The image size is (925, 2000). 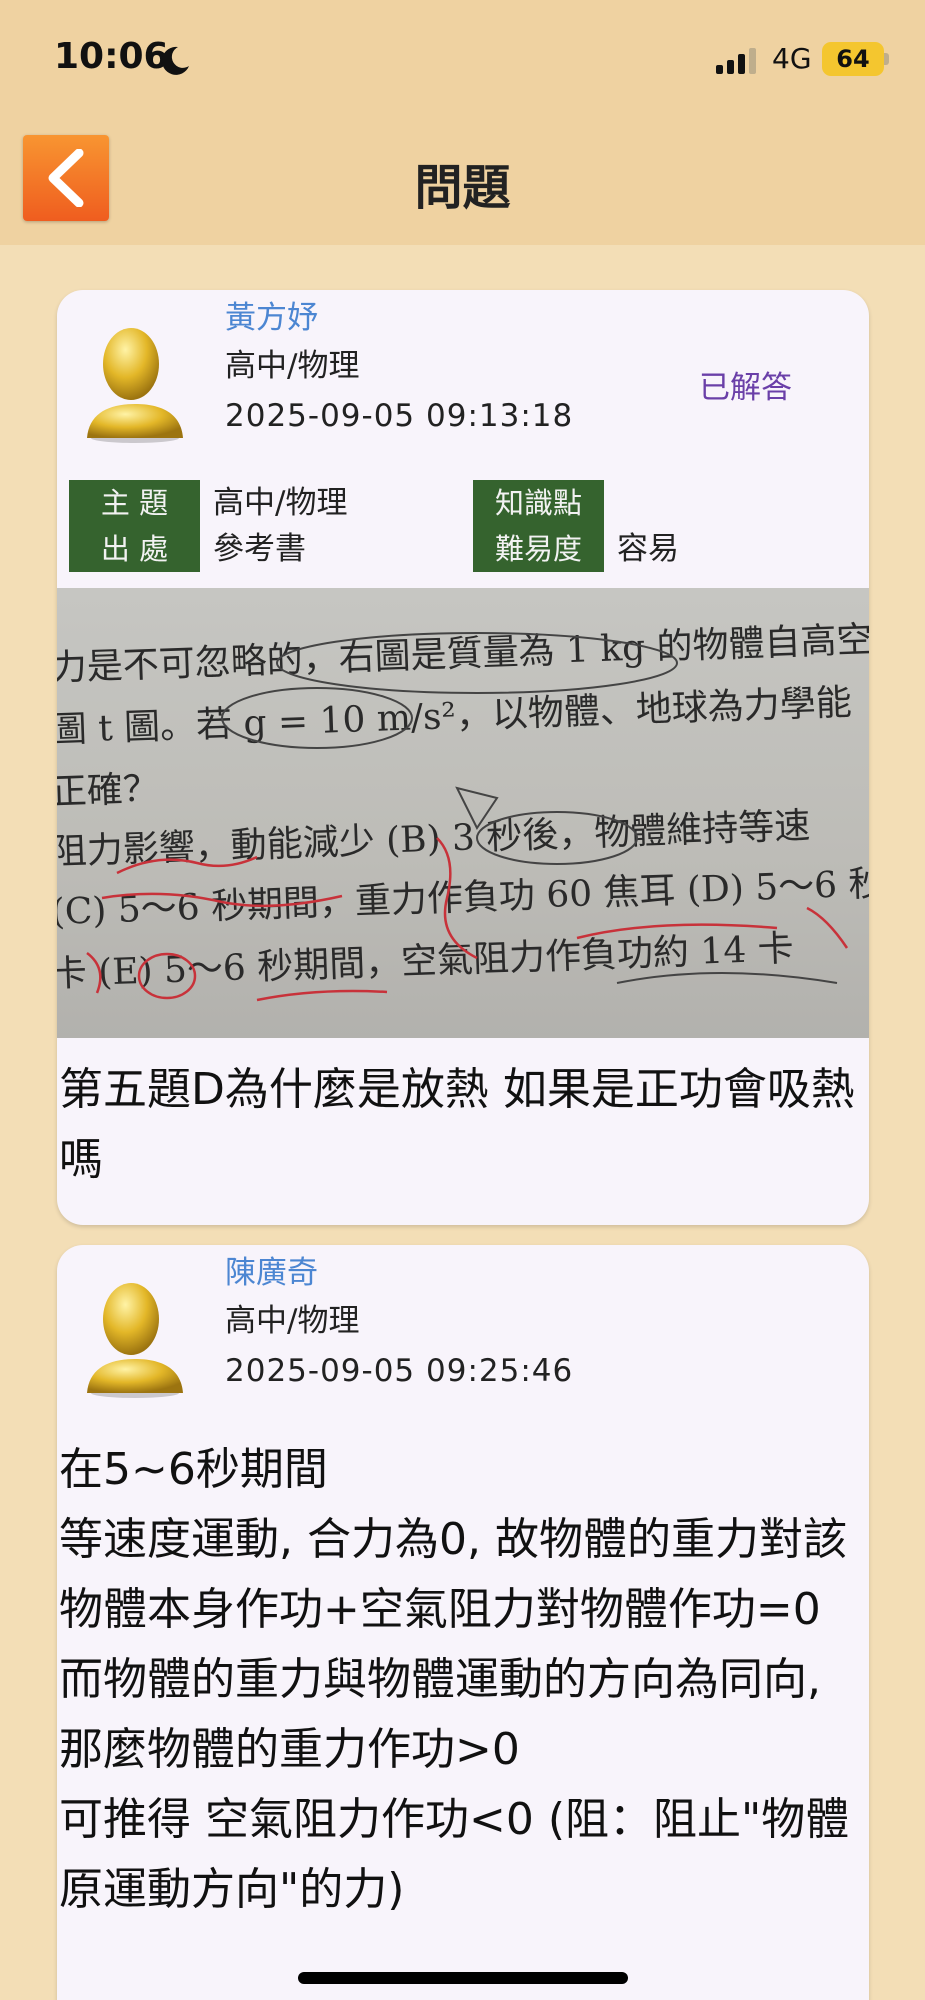 What do you see at coordinates (111, 56) in the screenshot?
I see `status-time: 10:06` at bounding box center [111, 56].